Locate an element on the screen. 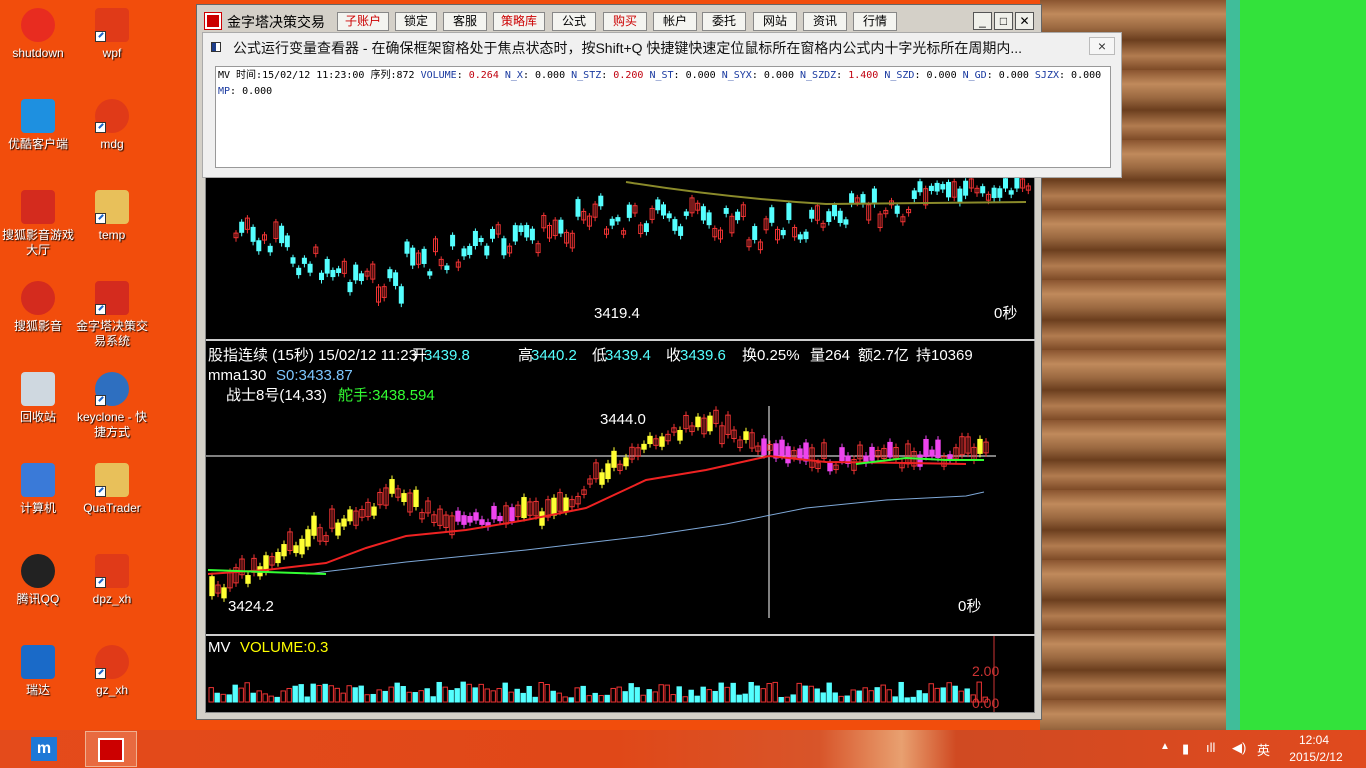  desktop-icon: shutdown is located at coordinates (38, 34).